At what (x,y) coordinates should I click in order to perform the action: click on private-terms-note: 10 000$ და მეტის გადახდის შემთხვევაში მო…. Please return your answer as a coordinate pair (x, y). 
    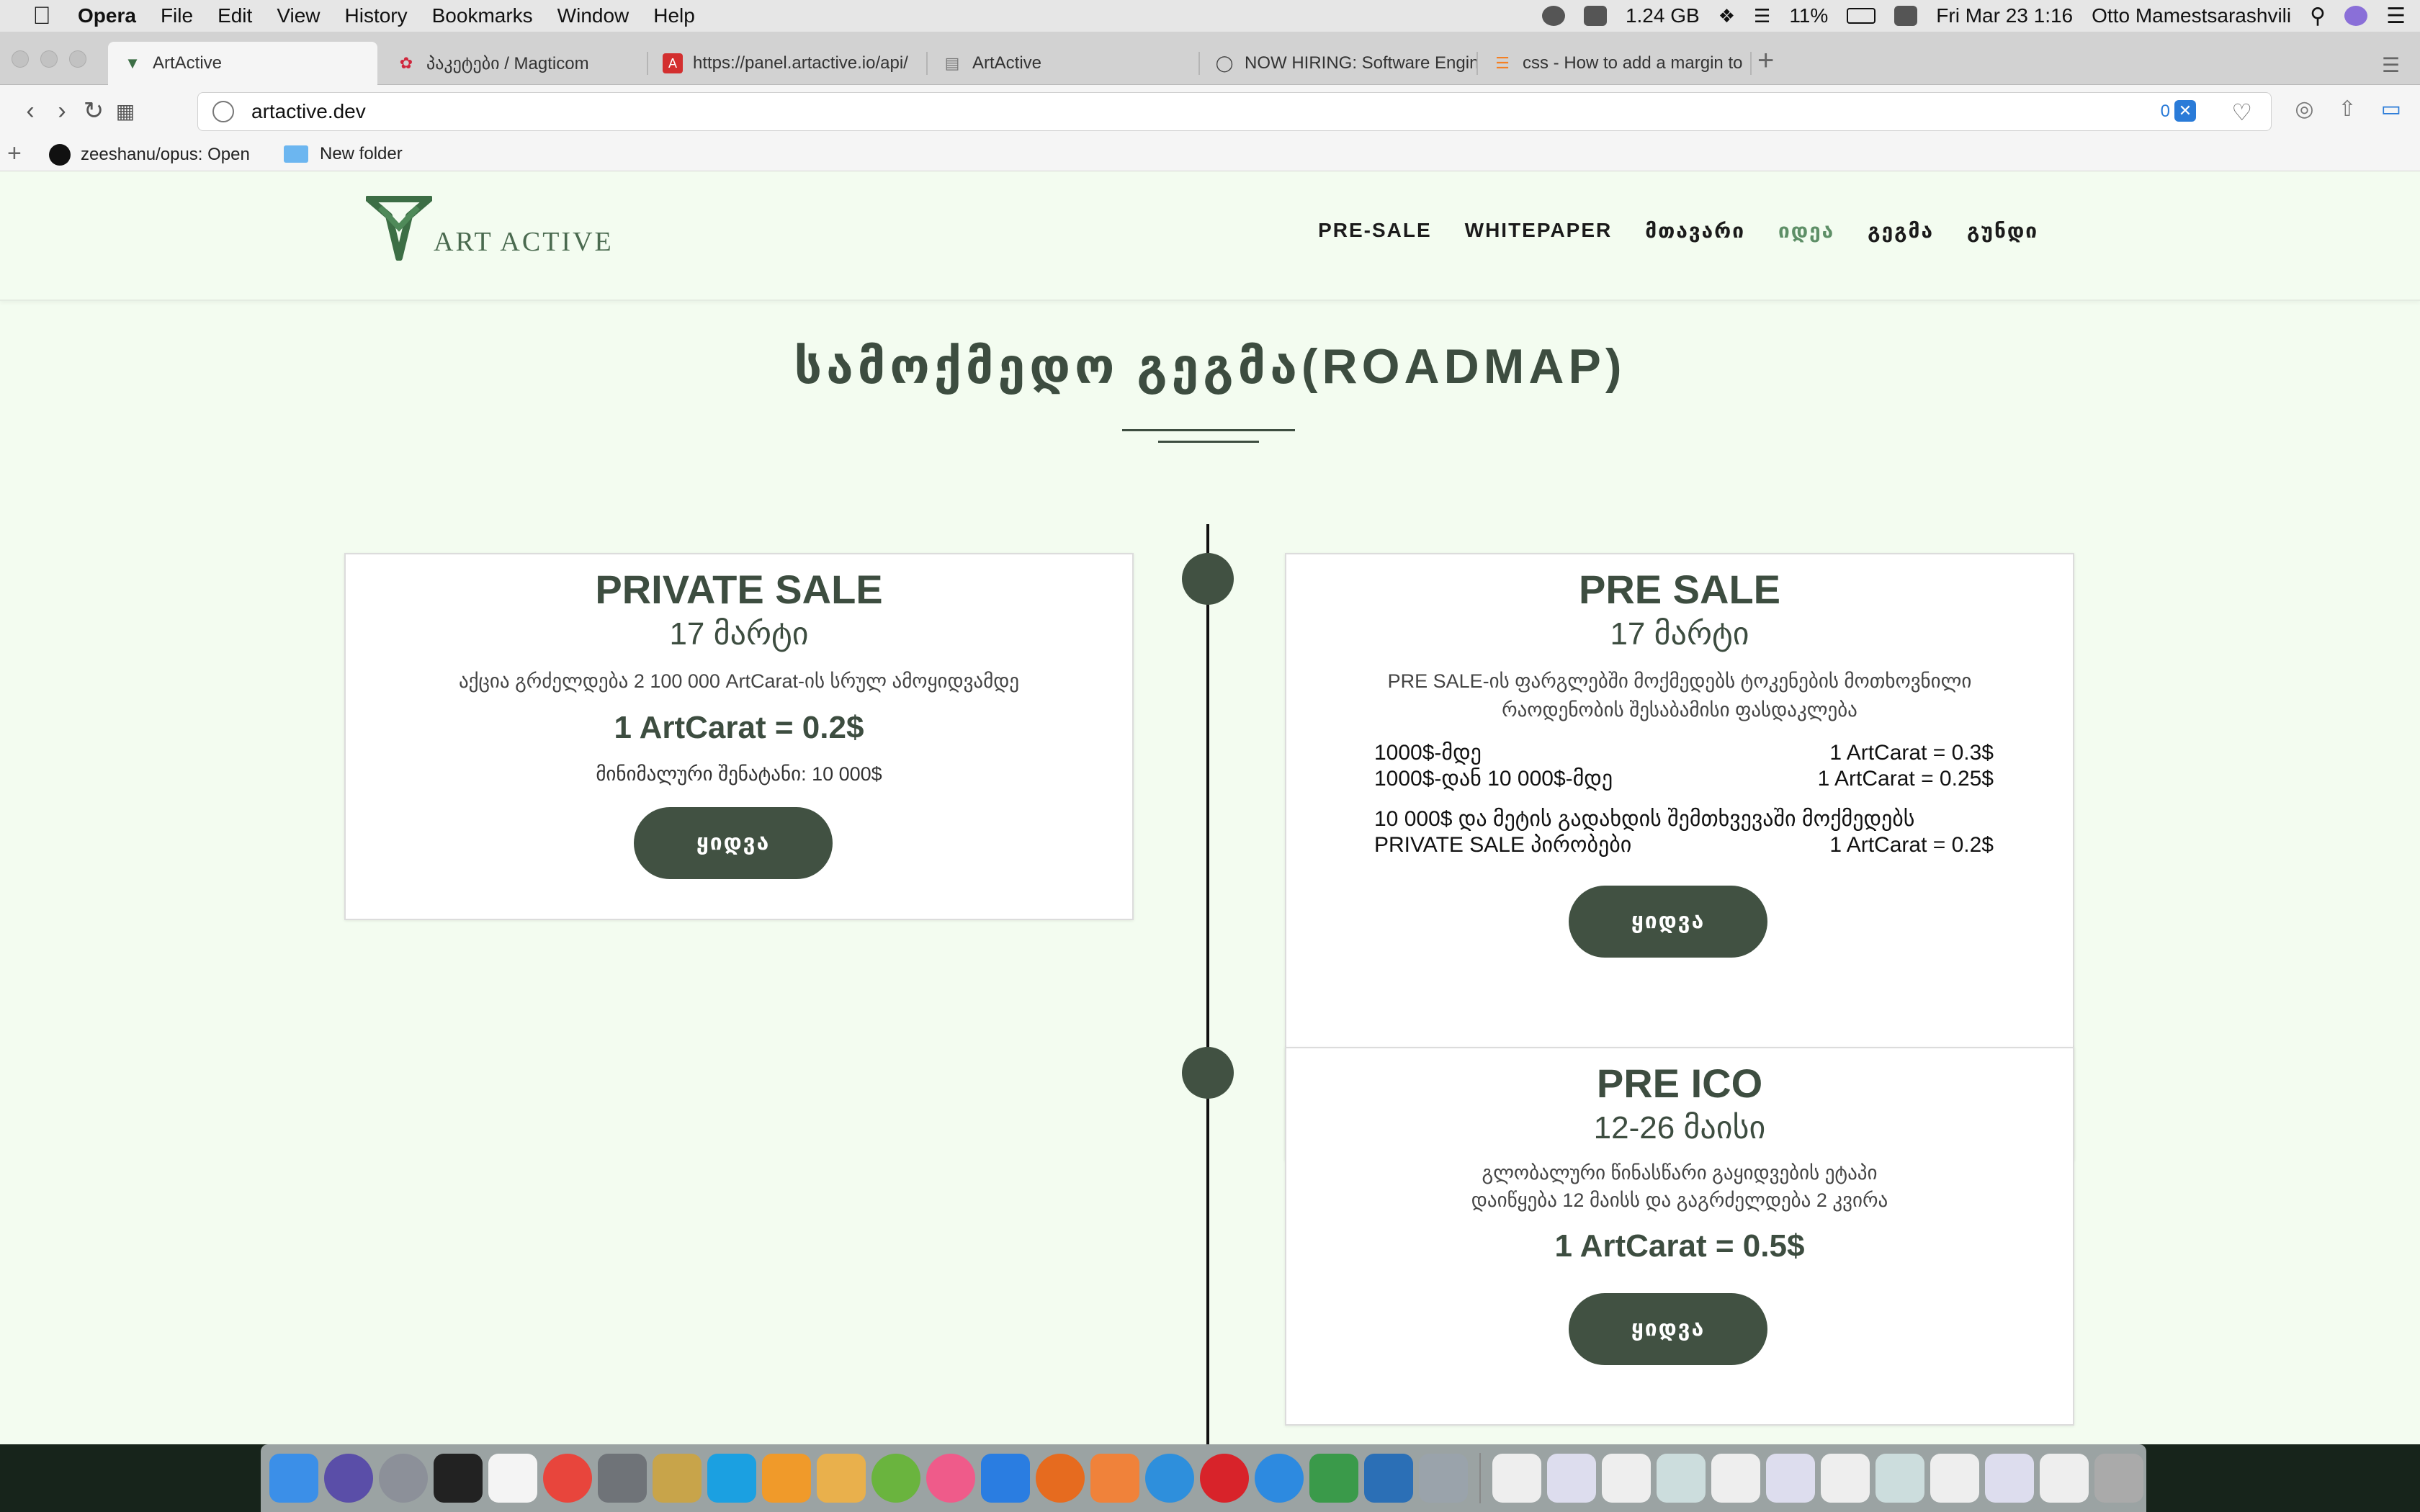
    Looking at the image, I should click on (1684, 819).